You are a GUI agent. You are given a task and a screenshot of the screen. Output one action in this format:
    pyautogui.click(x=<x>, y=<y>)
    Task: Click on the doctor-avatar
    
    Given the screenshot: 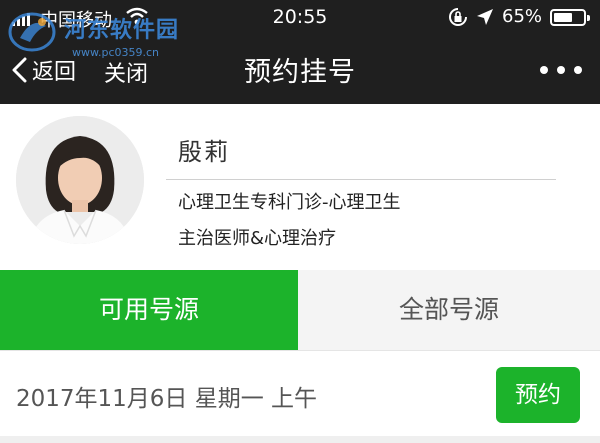 What is the action you would take?
    pyautogui.click(x=80, y=180)
    